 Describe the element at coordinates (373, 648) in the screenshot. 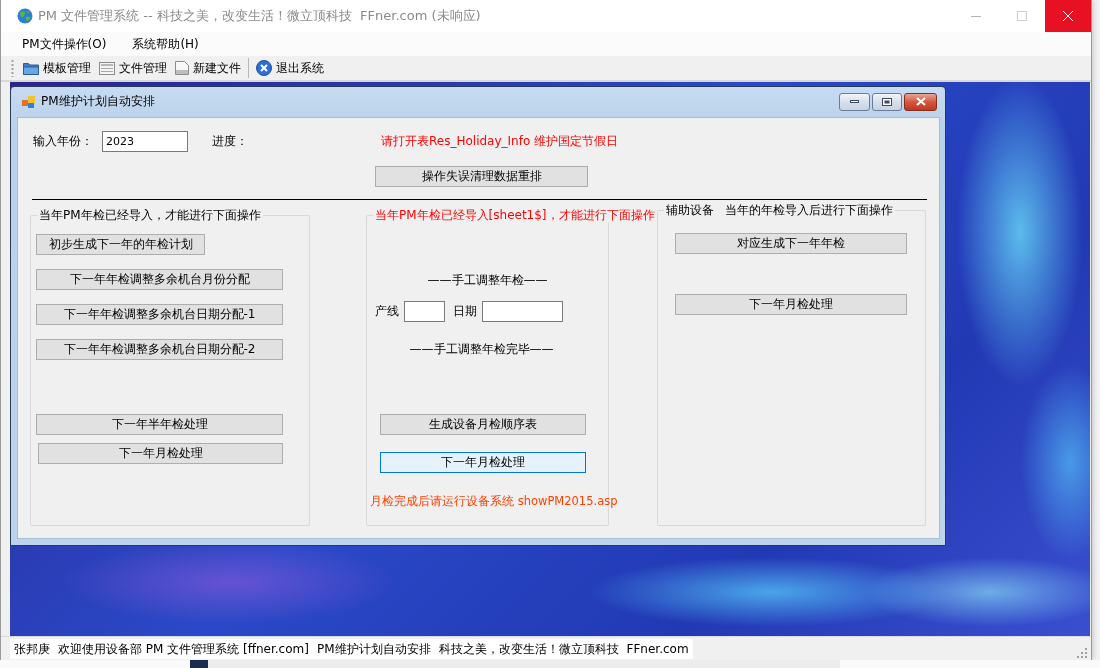

I see `status-text: PM维护计划自动安排` at that location.